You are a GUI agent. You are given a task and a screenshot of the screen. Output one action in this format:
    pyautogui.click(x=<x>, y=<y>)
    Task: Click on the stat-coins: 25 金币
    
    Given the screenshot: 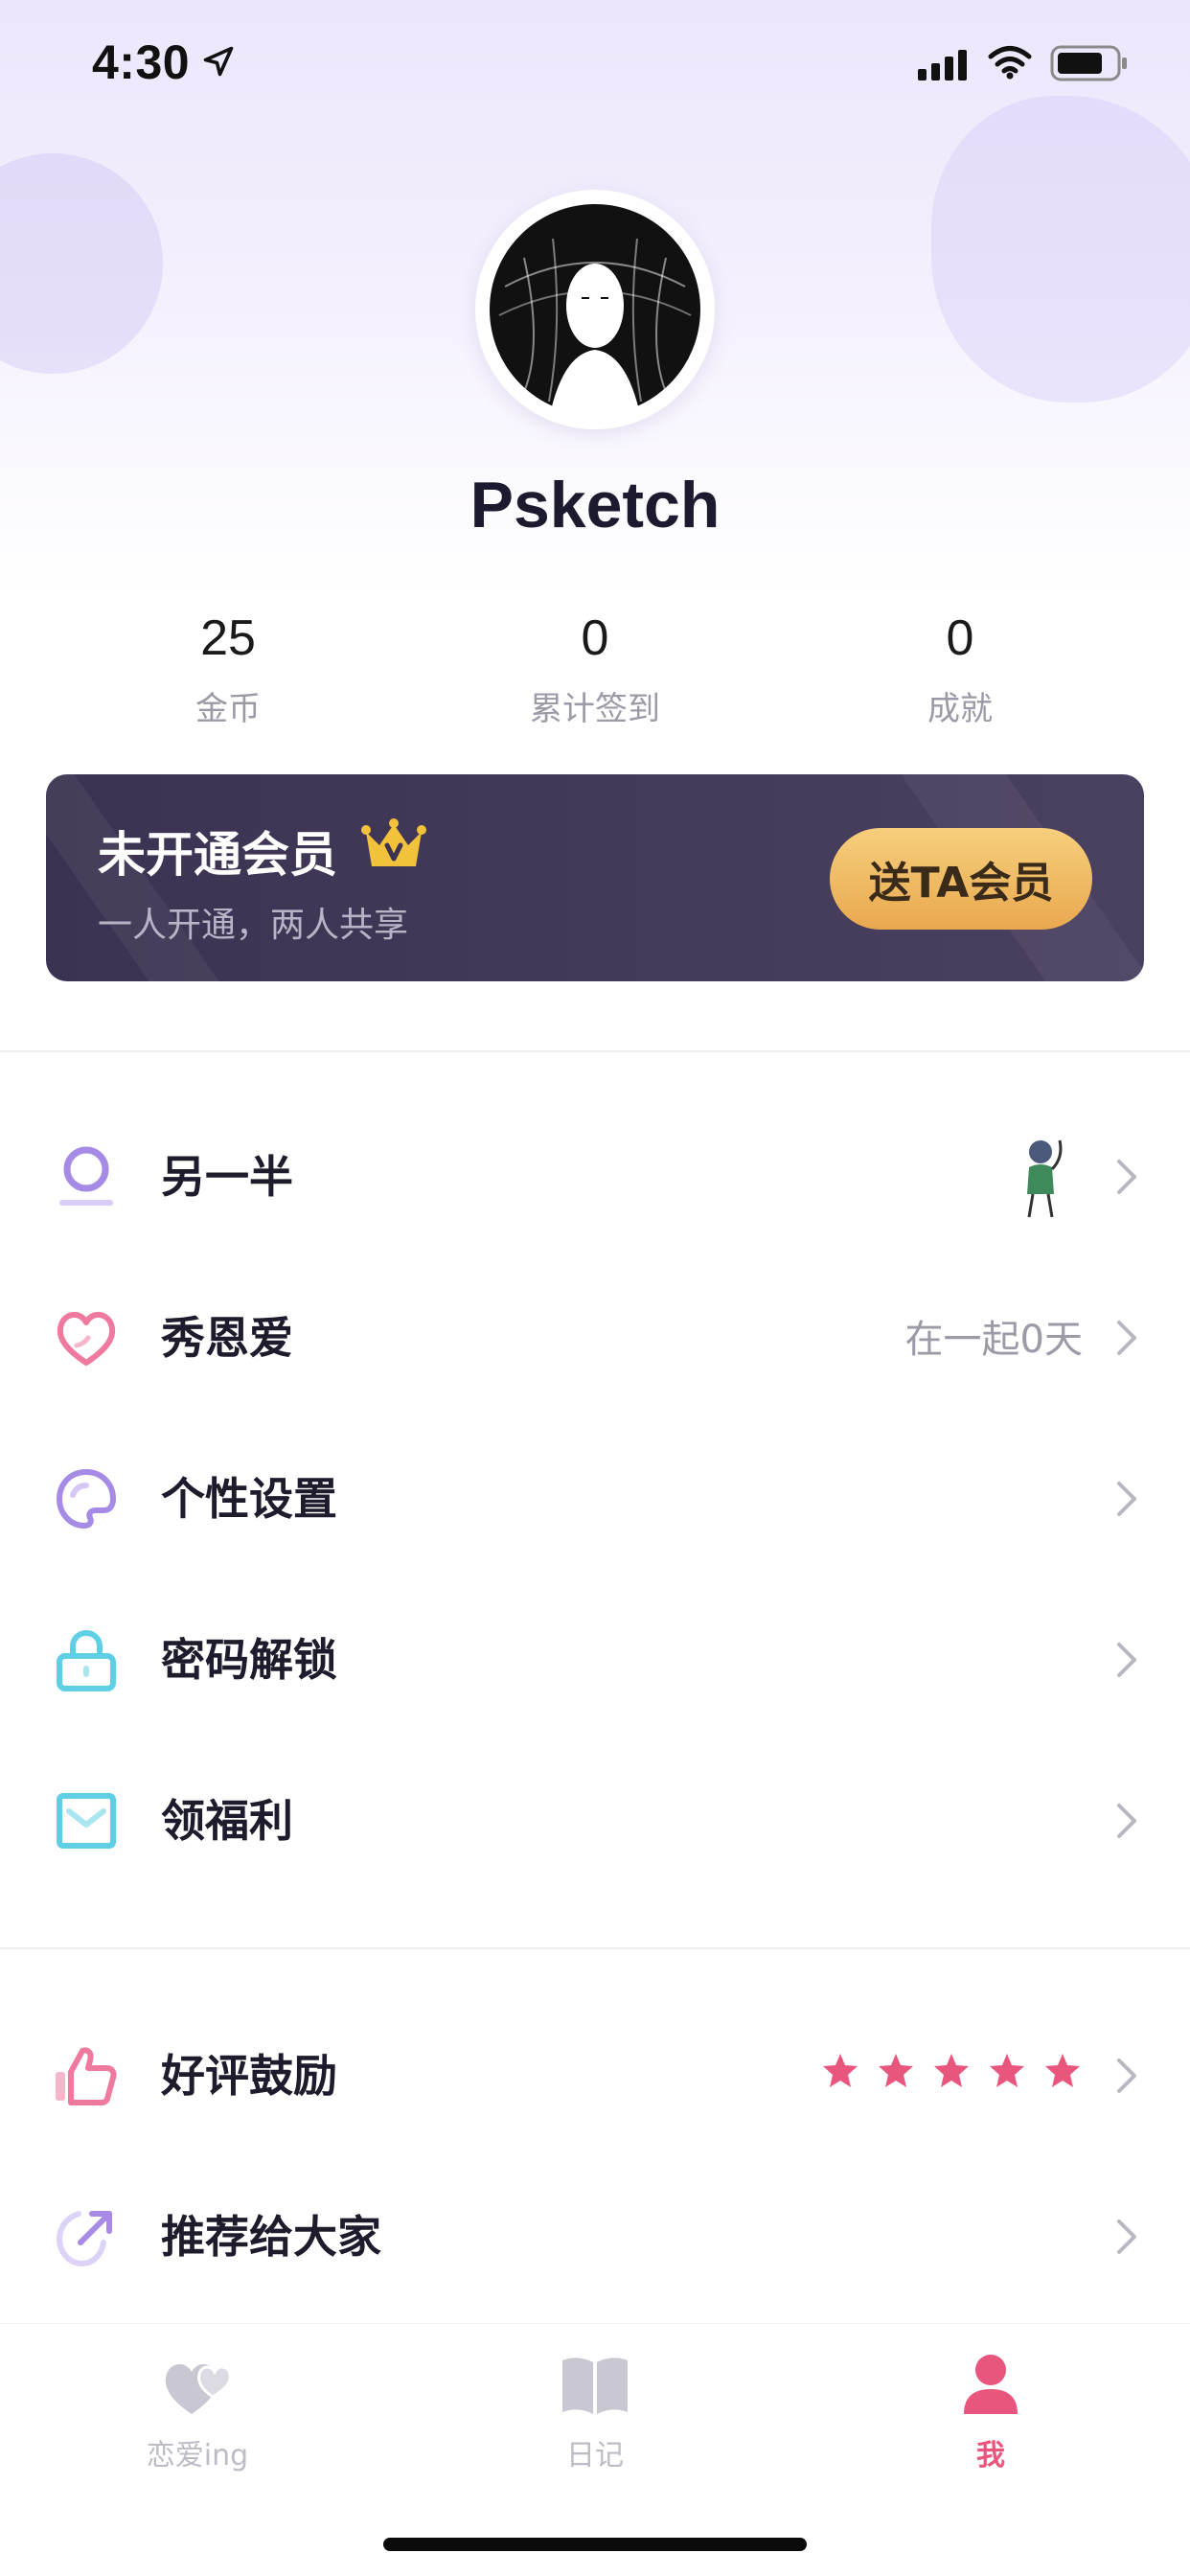 What is the action you would take?
    pyautogui.click(x=228, y=667)
    